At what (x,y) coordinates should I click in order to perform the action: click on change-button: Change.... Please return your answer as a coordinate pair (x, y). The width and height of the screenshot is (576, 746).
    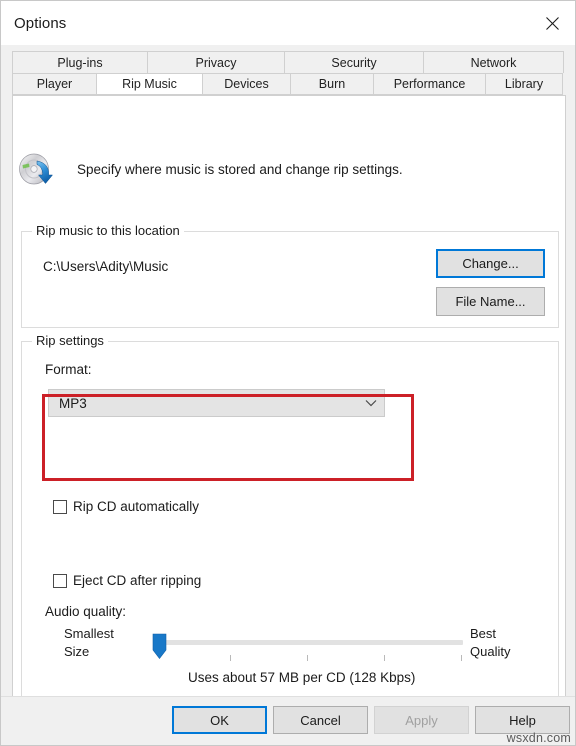
    Looking at the image, I should click on (490, 263).